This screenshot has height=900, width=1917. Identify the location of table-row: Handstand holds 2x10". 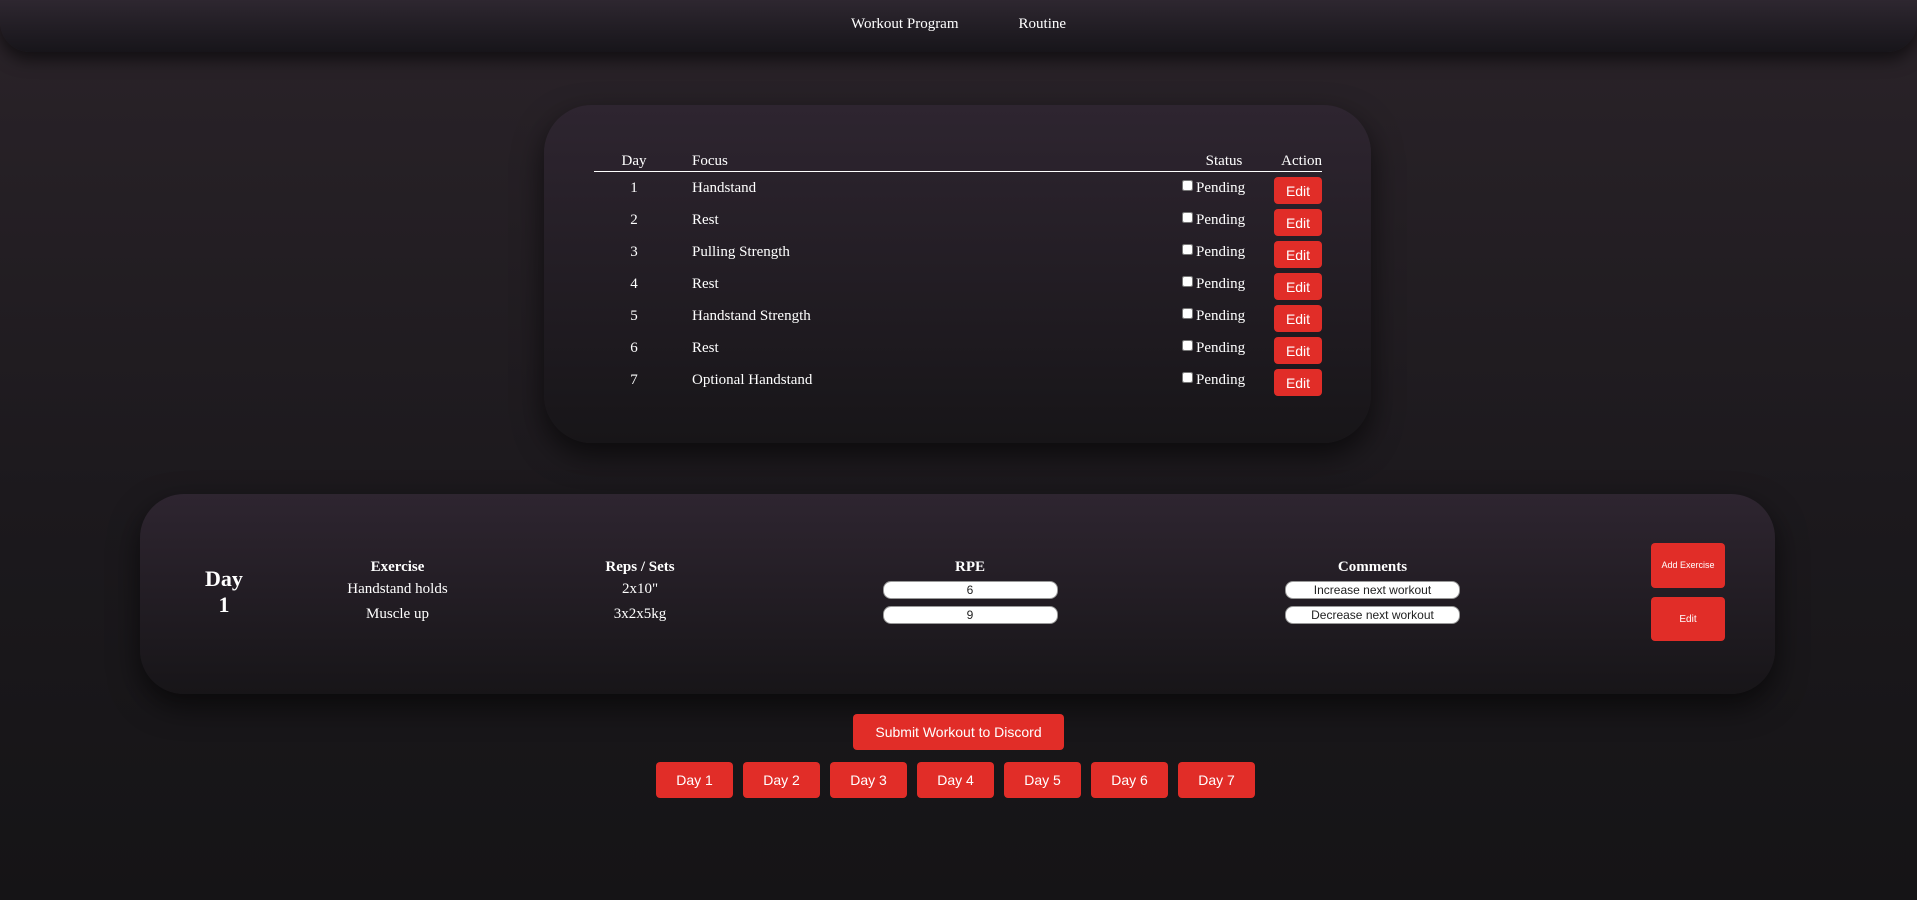
(920, 589).